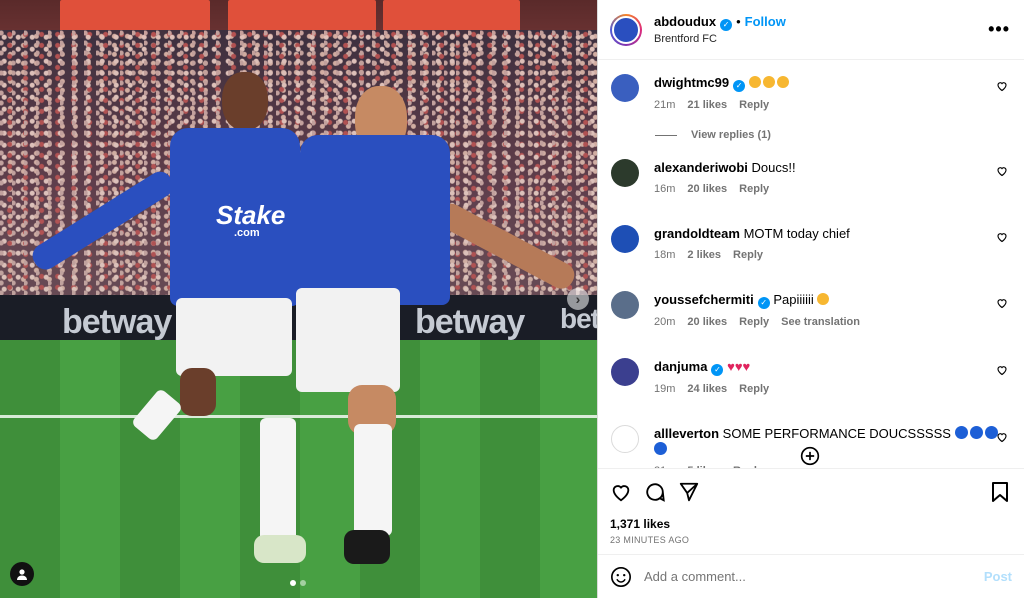 This screenshot has width=1024, height=598. Describe the element at coordinates (666, 135) in the screenshot. I see `divider` at that location.